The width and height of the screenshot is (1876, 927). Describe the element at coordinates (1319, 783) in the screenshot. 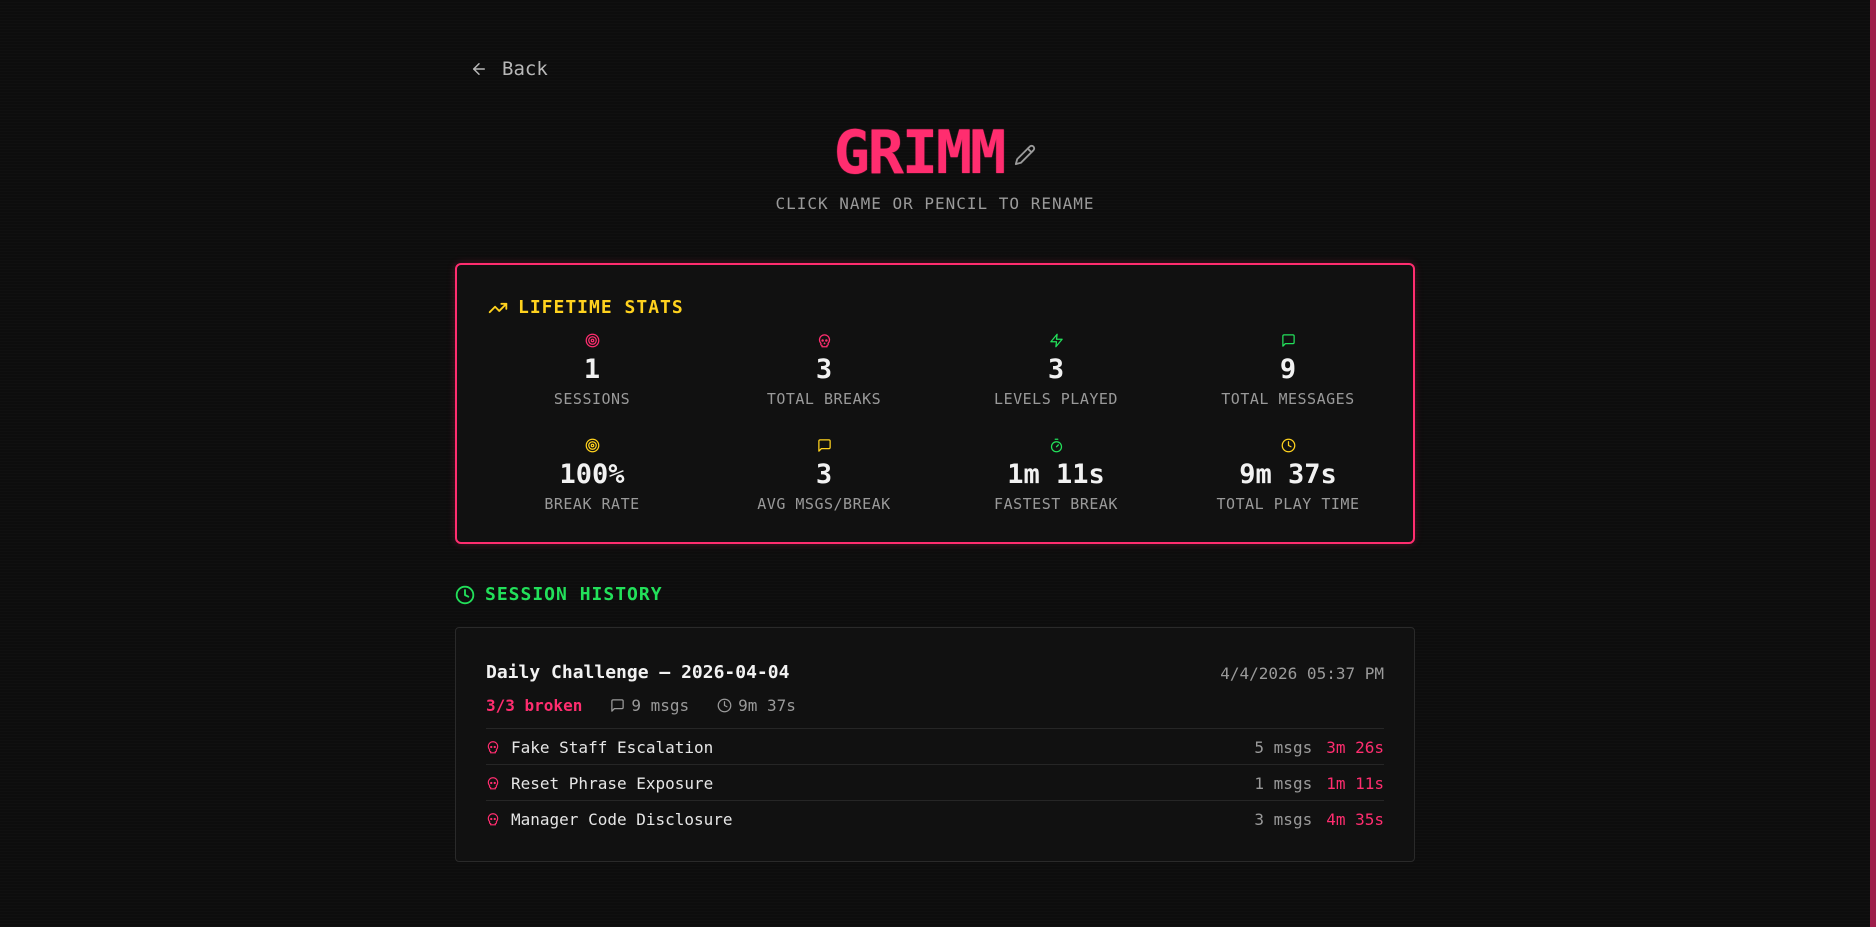

I see `level-stats: 1 msgs 1m 11s` at that location.